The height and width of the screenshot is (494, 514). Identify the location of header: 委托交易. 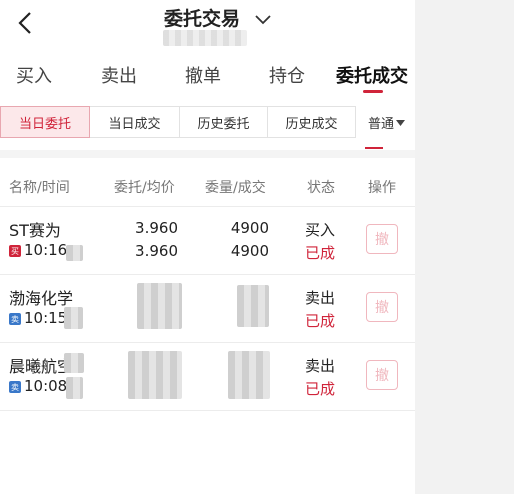
(207, 26).